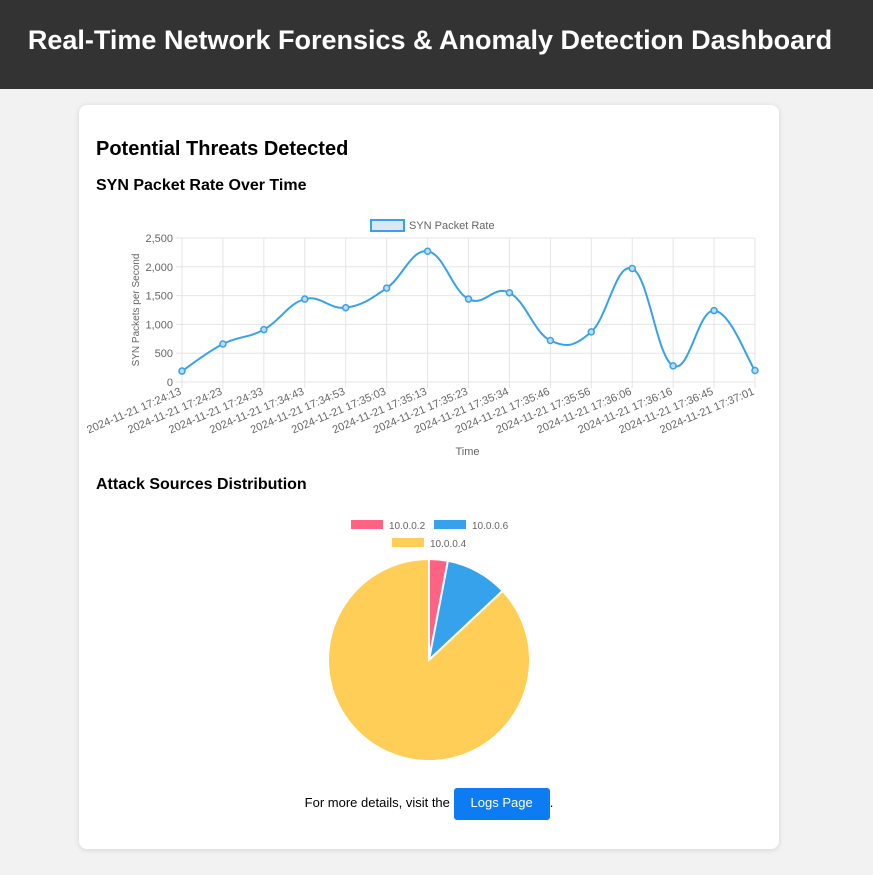 This screenshot has height=875, width=873. Describe the element at coordinates (430, 535) in the screenshot. I see `pie-legend: 10.0.0.2 10.0.0.6 10.0.0.4` at that location.